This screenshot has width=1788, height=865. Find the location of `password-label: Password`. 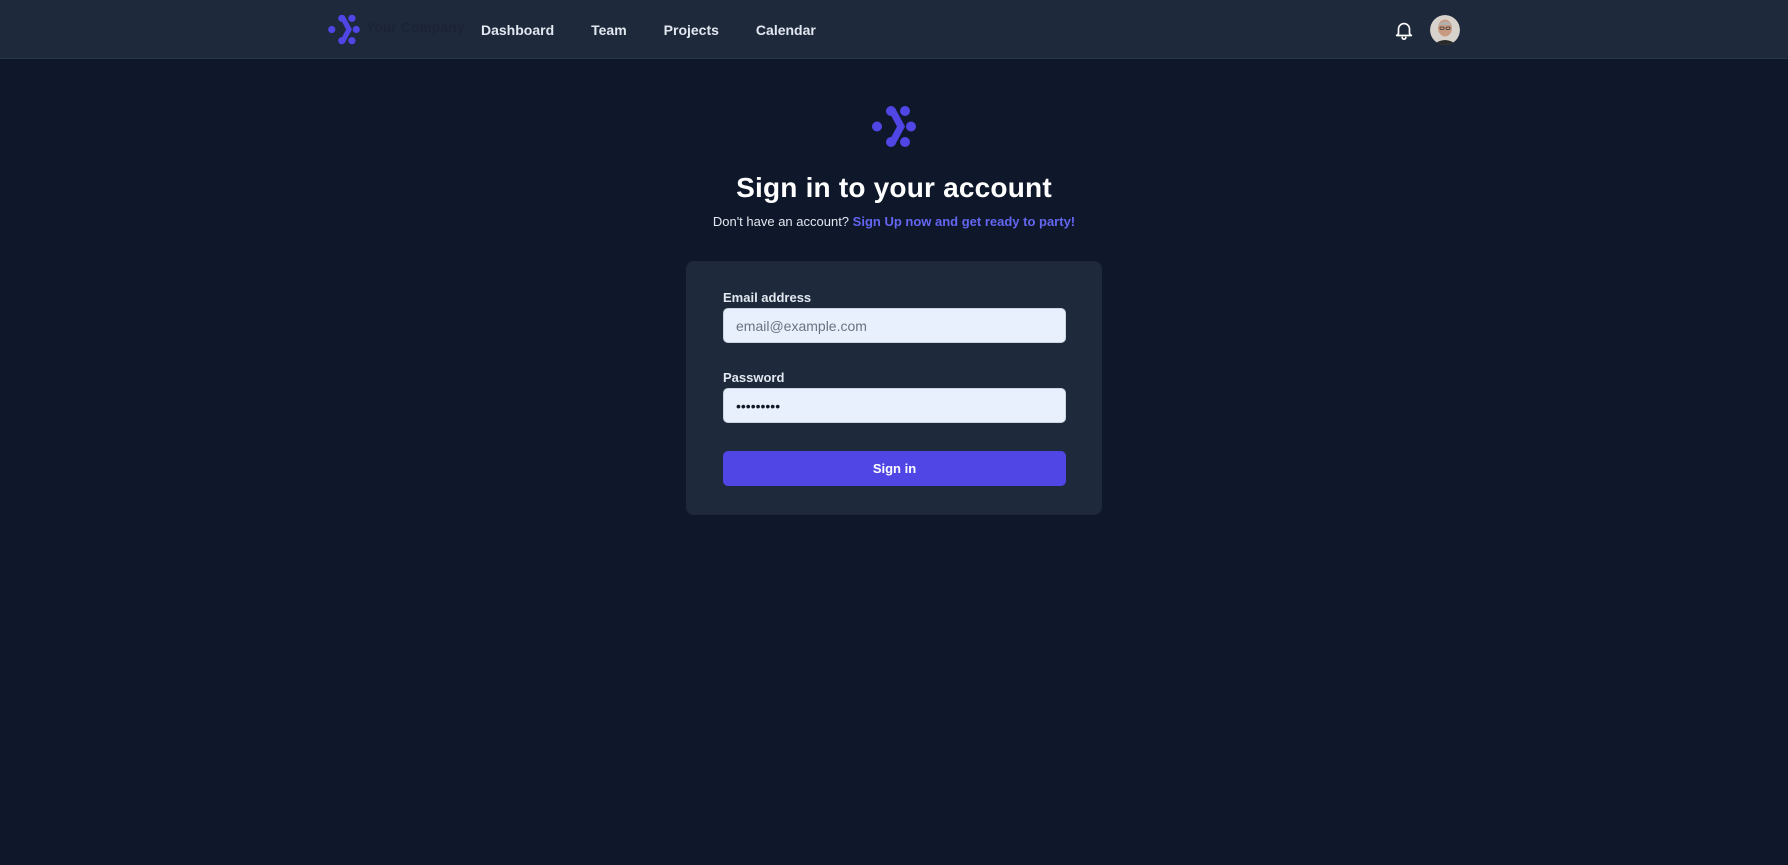

password-label: Password is located at coordinates (754, 377).